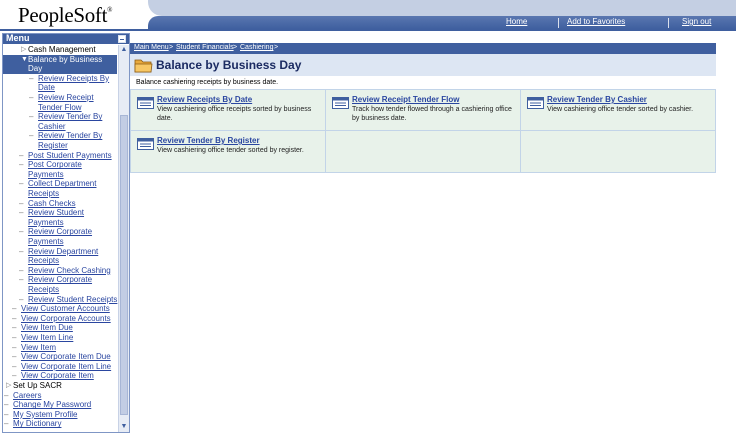 The height and width of the screenshot is (436, 736). I want to click on add-to-favorites-link: Add to Favorites, so click(596, 21).